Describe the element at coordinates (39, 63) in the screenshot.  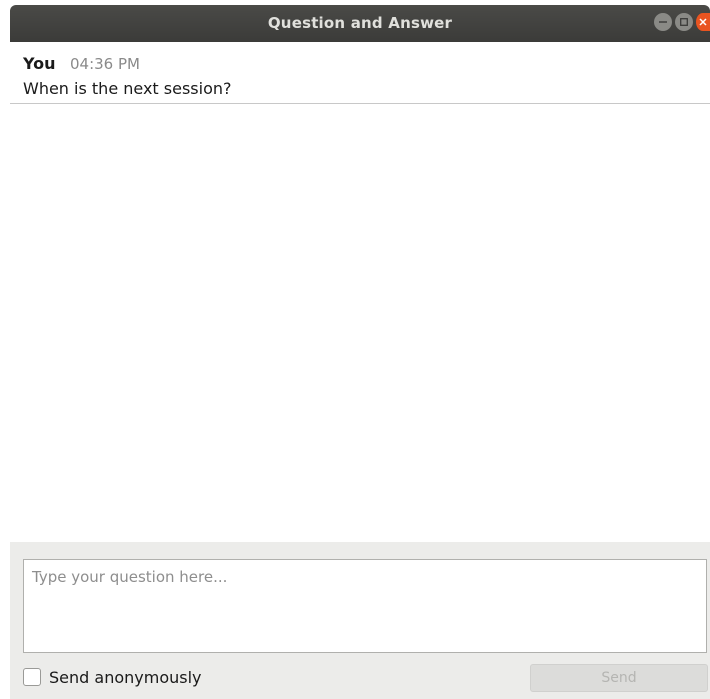
I see `message-author: You` at that location.